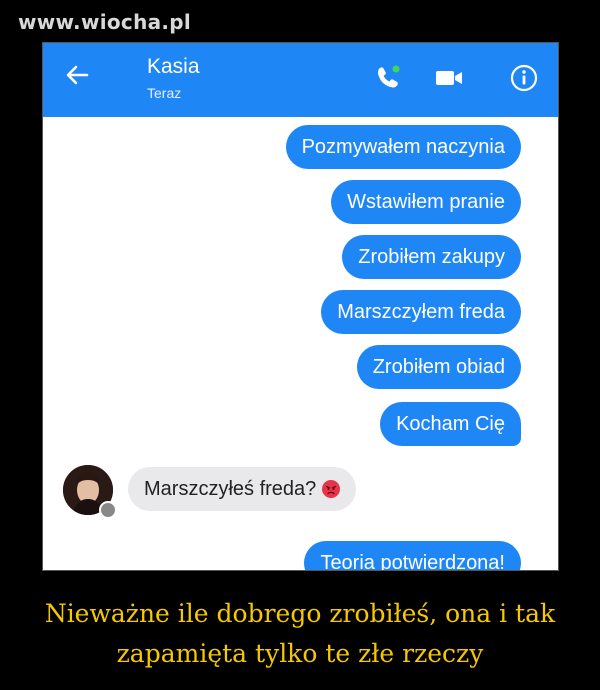 The width and height of the screenshot is (600, 690). Describe the element at coordinates (300, 613) in the screenshot. I see `caption-line: Nieważne ile dobrego zrobiłeś, ona i tak` at that location.